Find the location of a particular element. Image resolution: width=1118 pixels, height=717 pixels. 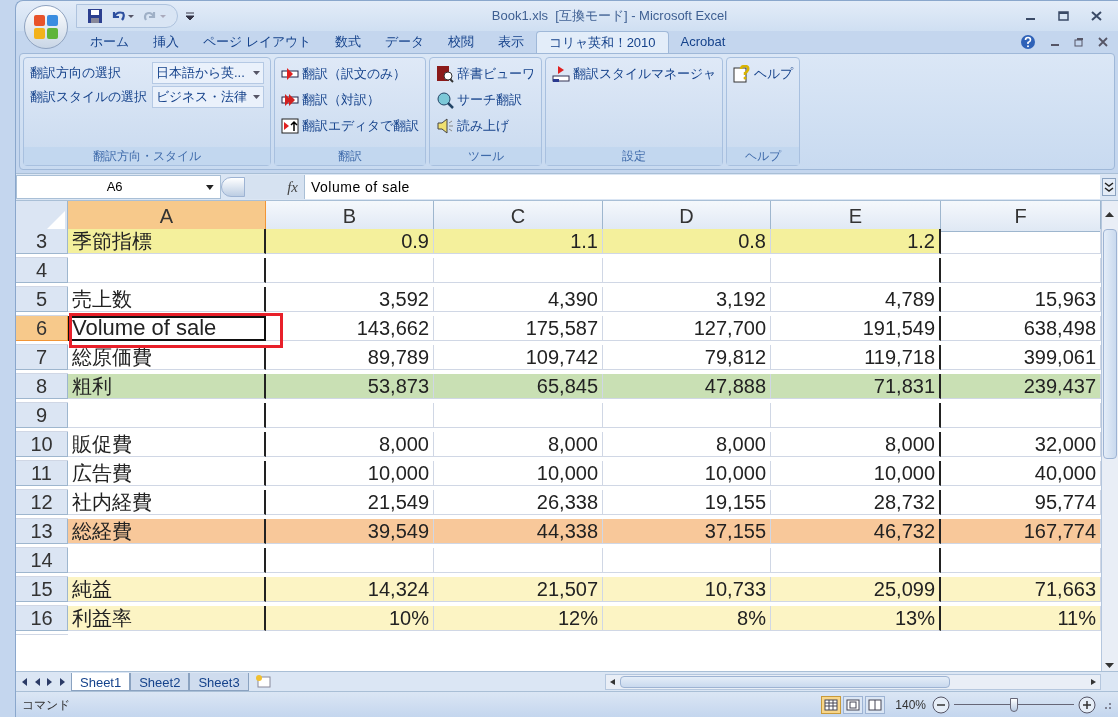

expand-icon is located at coordinates (1109, 187).